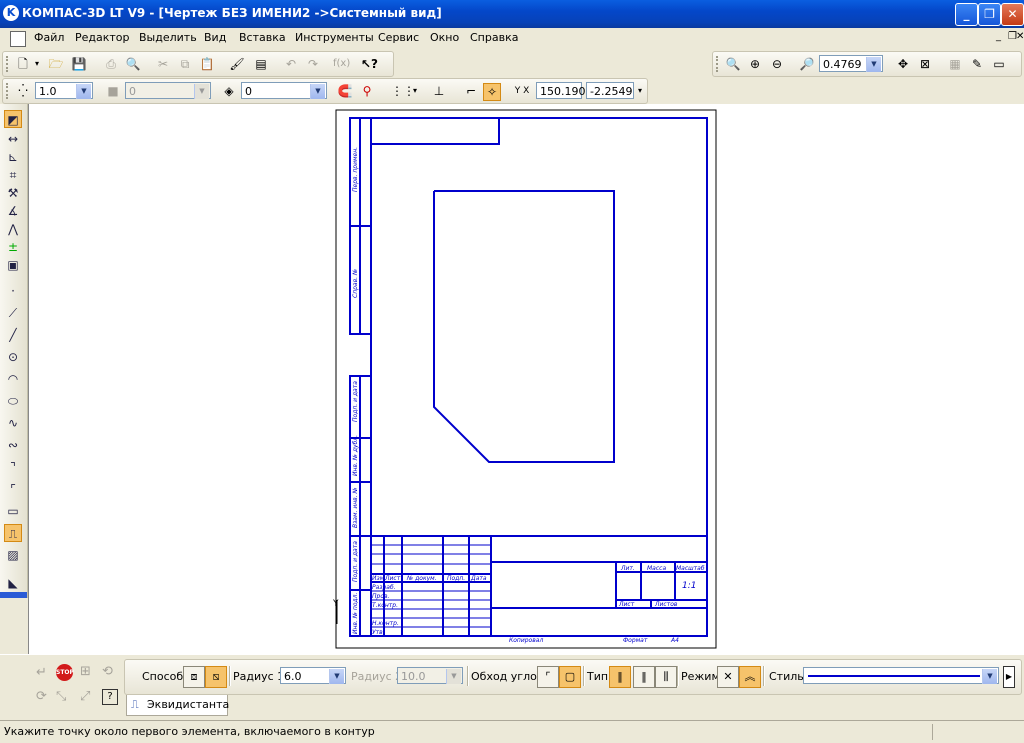 Image resolution: width=1024 pixels, height=743 pixels. Describe the element at coordinates (65, 672) in the screenshot. I see `stop-icon: STOP` at that location.